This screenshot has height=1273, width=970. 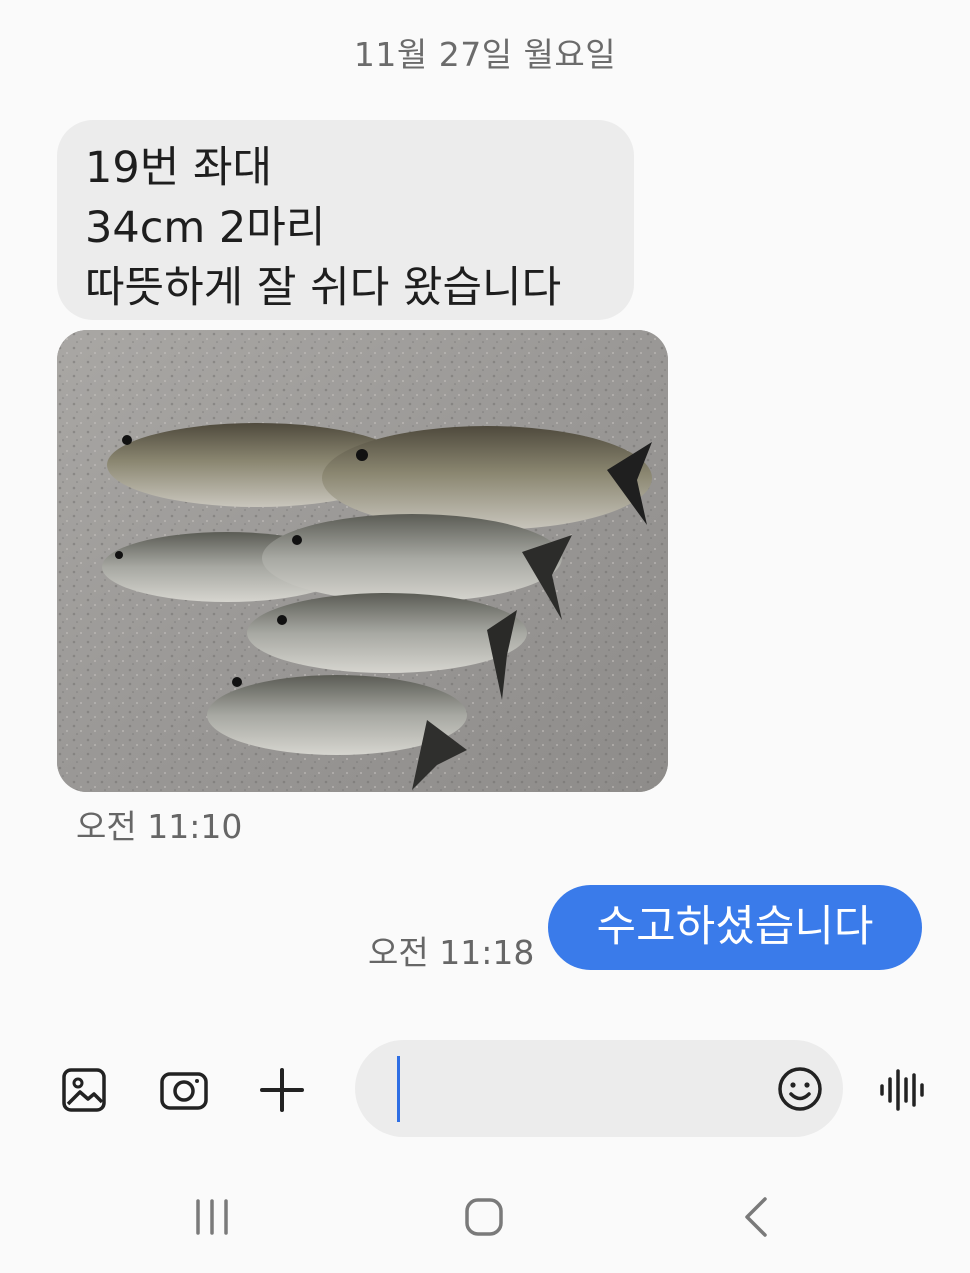 I want to click on home-icon, so click(x=484, y=1217).